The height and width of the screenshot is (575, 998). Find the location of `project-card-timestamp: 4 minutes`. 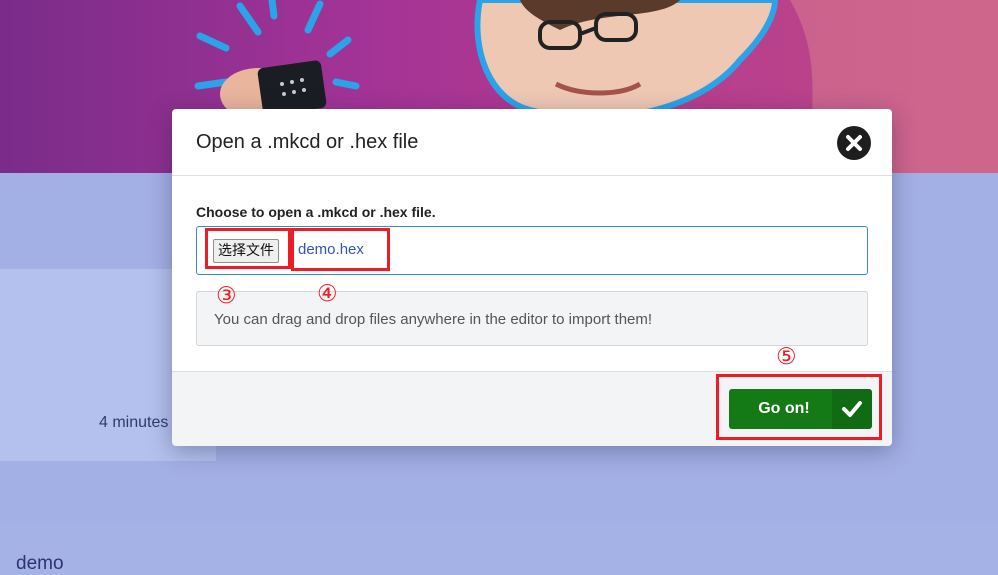

project-card-timestamp: 4 minutes is located at coordinates (134, 422).